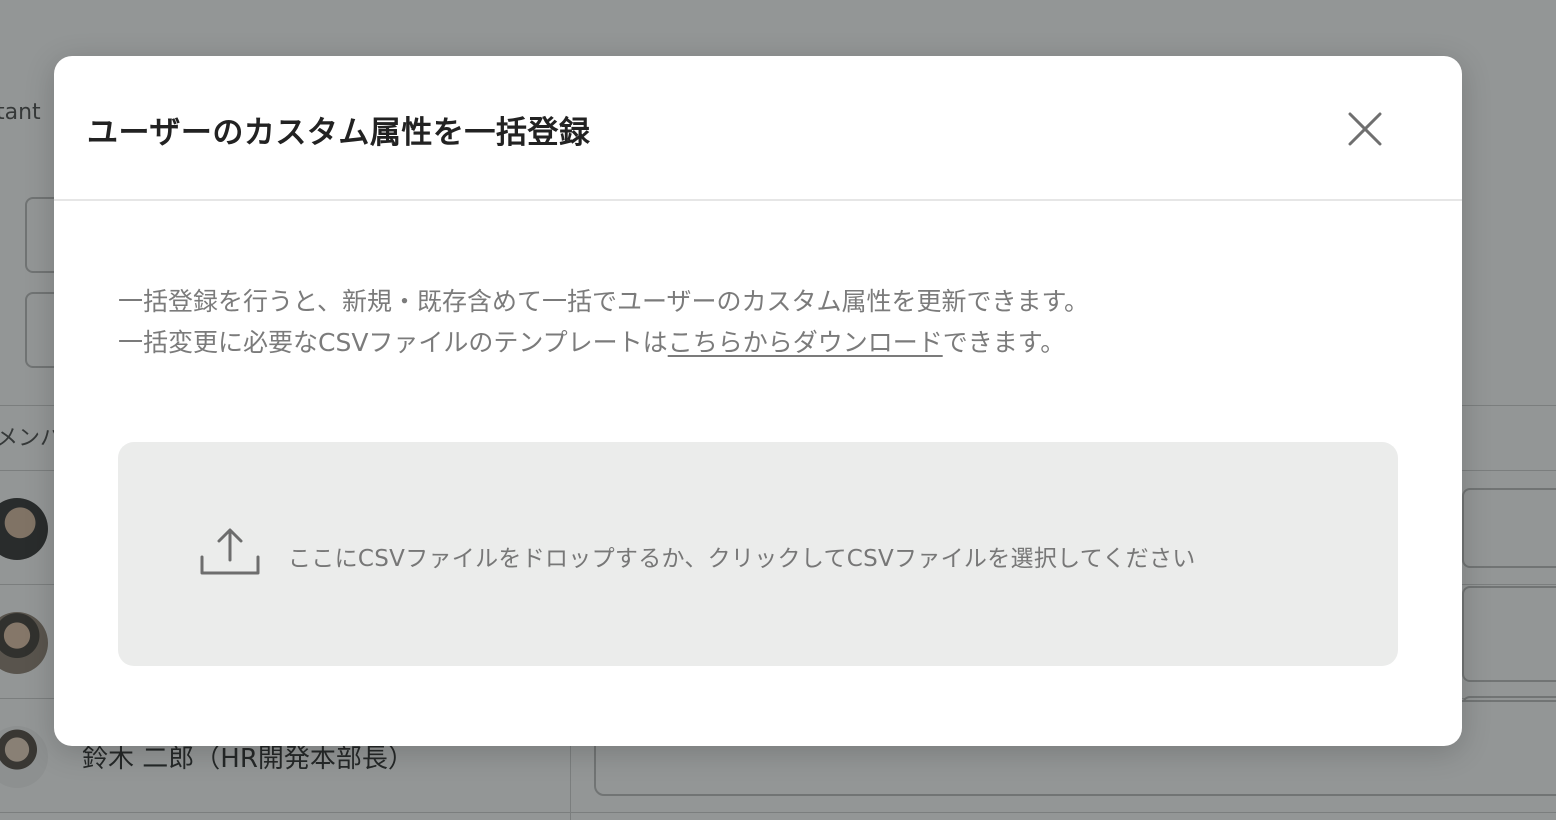 The height and width of the screenshot is (820, 1556). I want to click on description-line-2: 一括変更に必要なCSVファイルのテンプレートはこちらからダウンロードできます。, so click(603, 342).